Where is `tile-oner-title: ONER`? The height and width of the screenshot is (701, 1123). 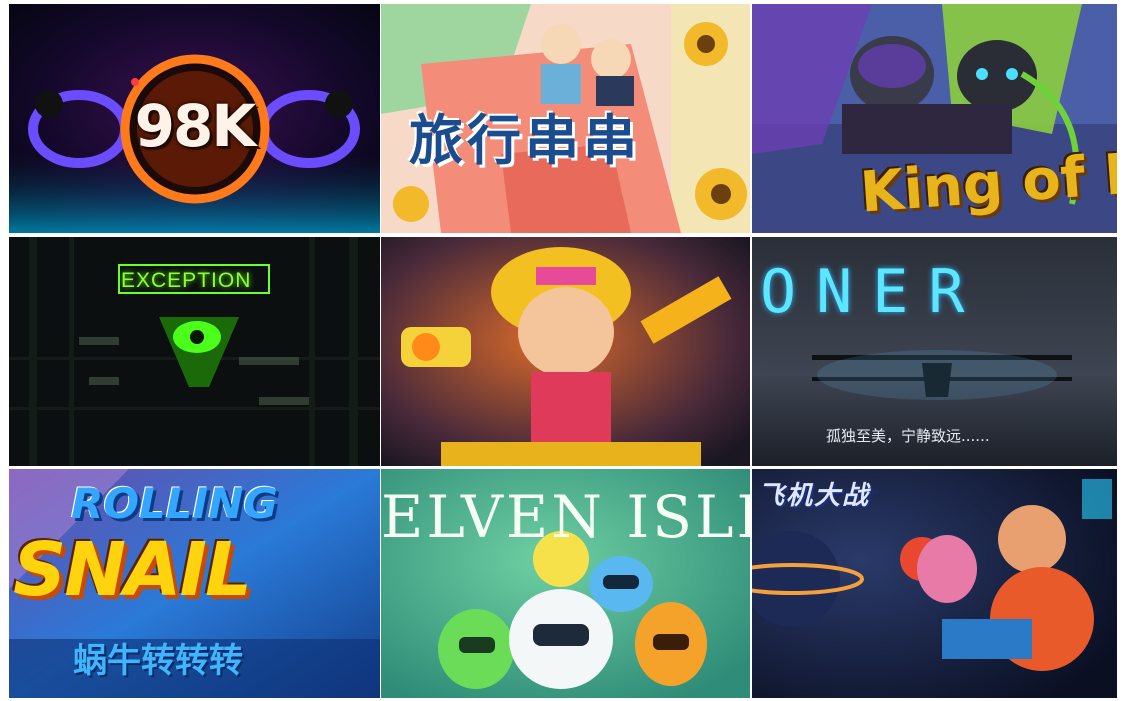 tile-oner-title: ONER is located at coordinates (872, 292).